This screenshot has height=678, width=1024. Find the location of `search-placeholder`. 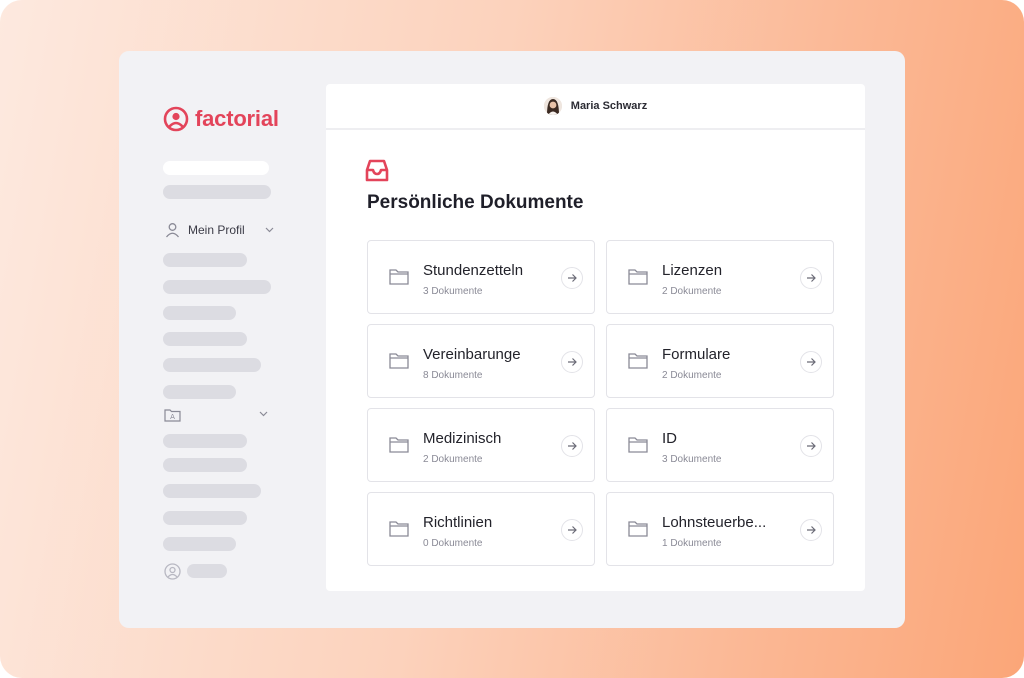

search-placeholder is located at coordinates (216, 168).